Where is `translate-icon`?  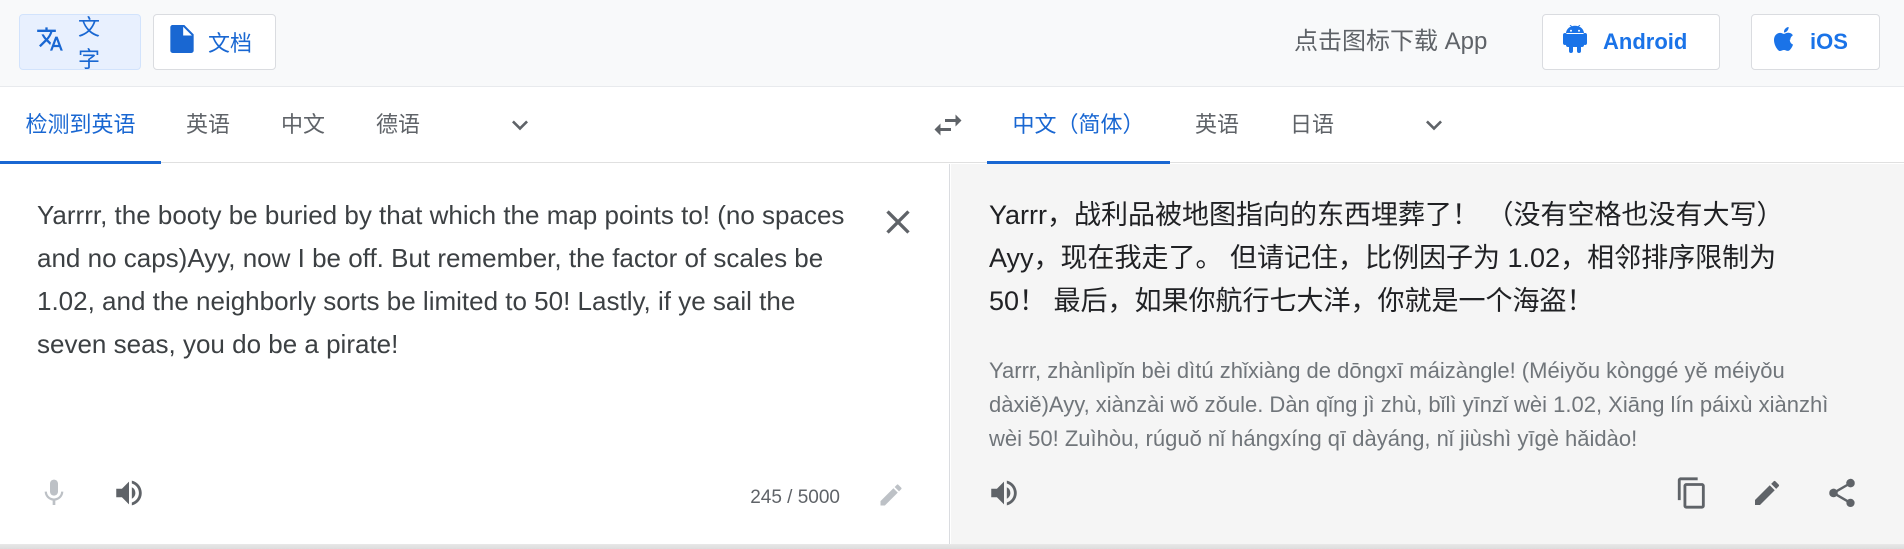
translate-icon is located at coordinates (57, 42).